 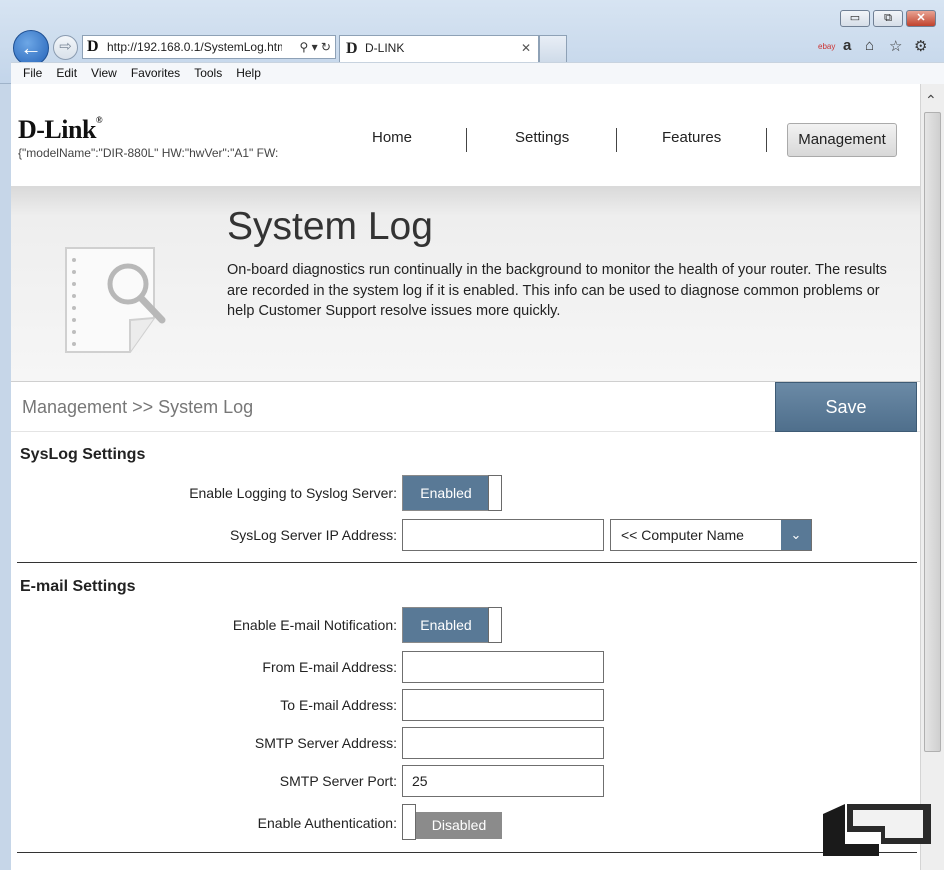 What do you see at coordinates (60, 129) in the screenshot?
I see `dlink-logo: D-Link®` at bounding box center [60, 129].